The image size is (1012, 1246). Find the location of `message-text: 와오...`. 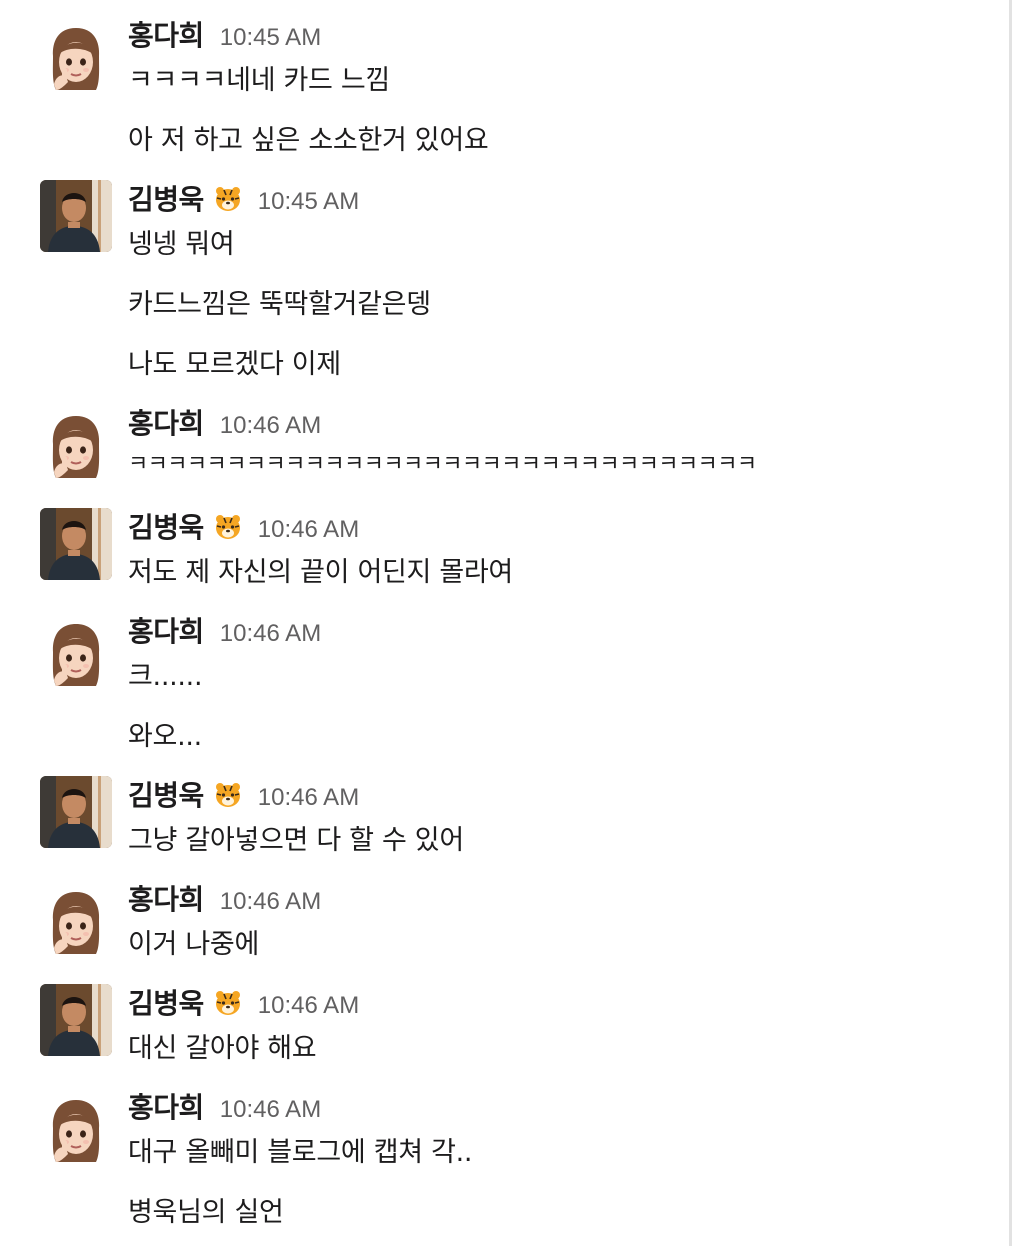

message-text: 와오... is located at coordinates (165, 736).